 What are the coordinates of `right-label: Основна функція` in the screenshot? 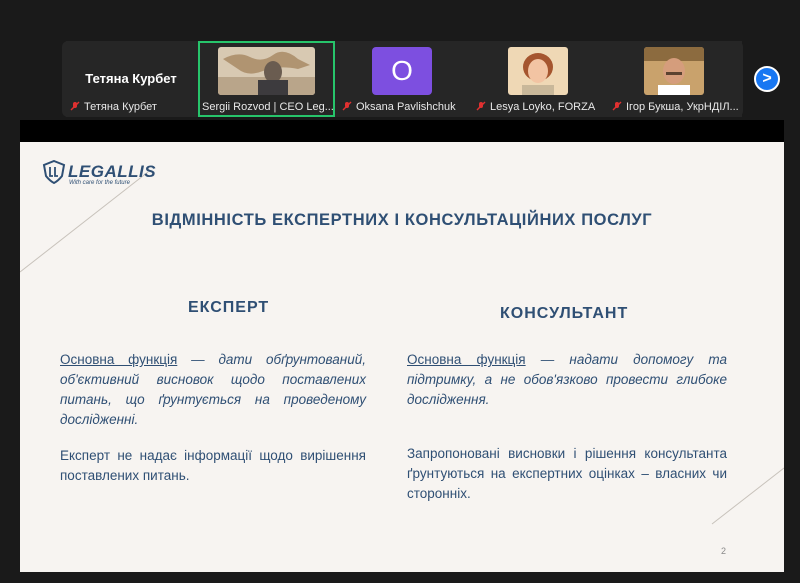 It's located at (466, 359).